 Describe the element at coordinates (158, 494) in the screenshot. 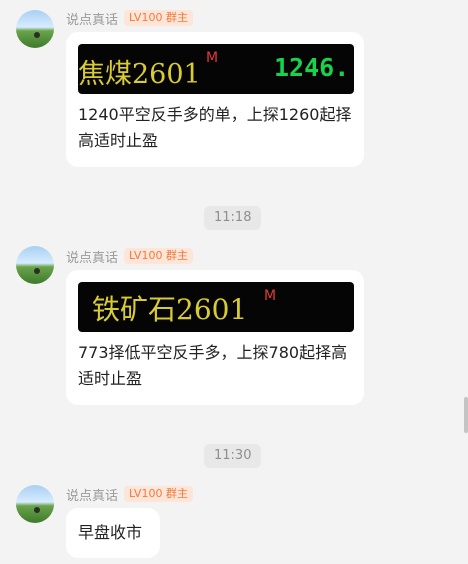

I see `group-owner-badge: LV100 群主` at that location.